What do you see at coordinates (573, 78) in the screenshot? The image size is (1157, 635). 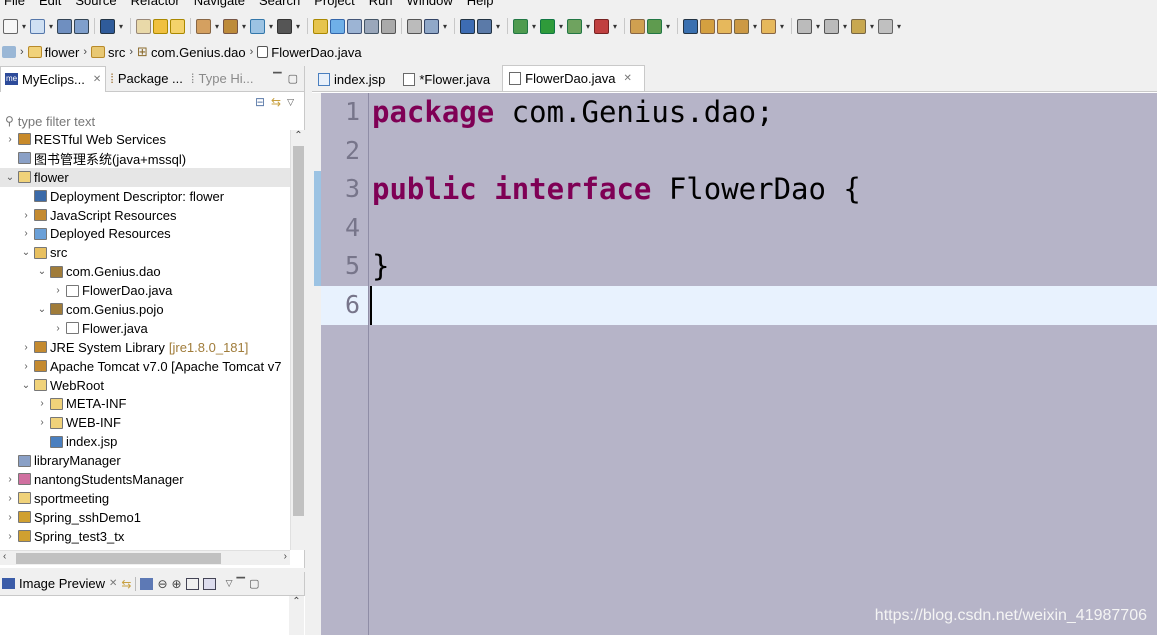 I see `tab-flowerdao-java: FlowerDao.java ✕` at bounding box center [573, 78].